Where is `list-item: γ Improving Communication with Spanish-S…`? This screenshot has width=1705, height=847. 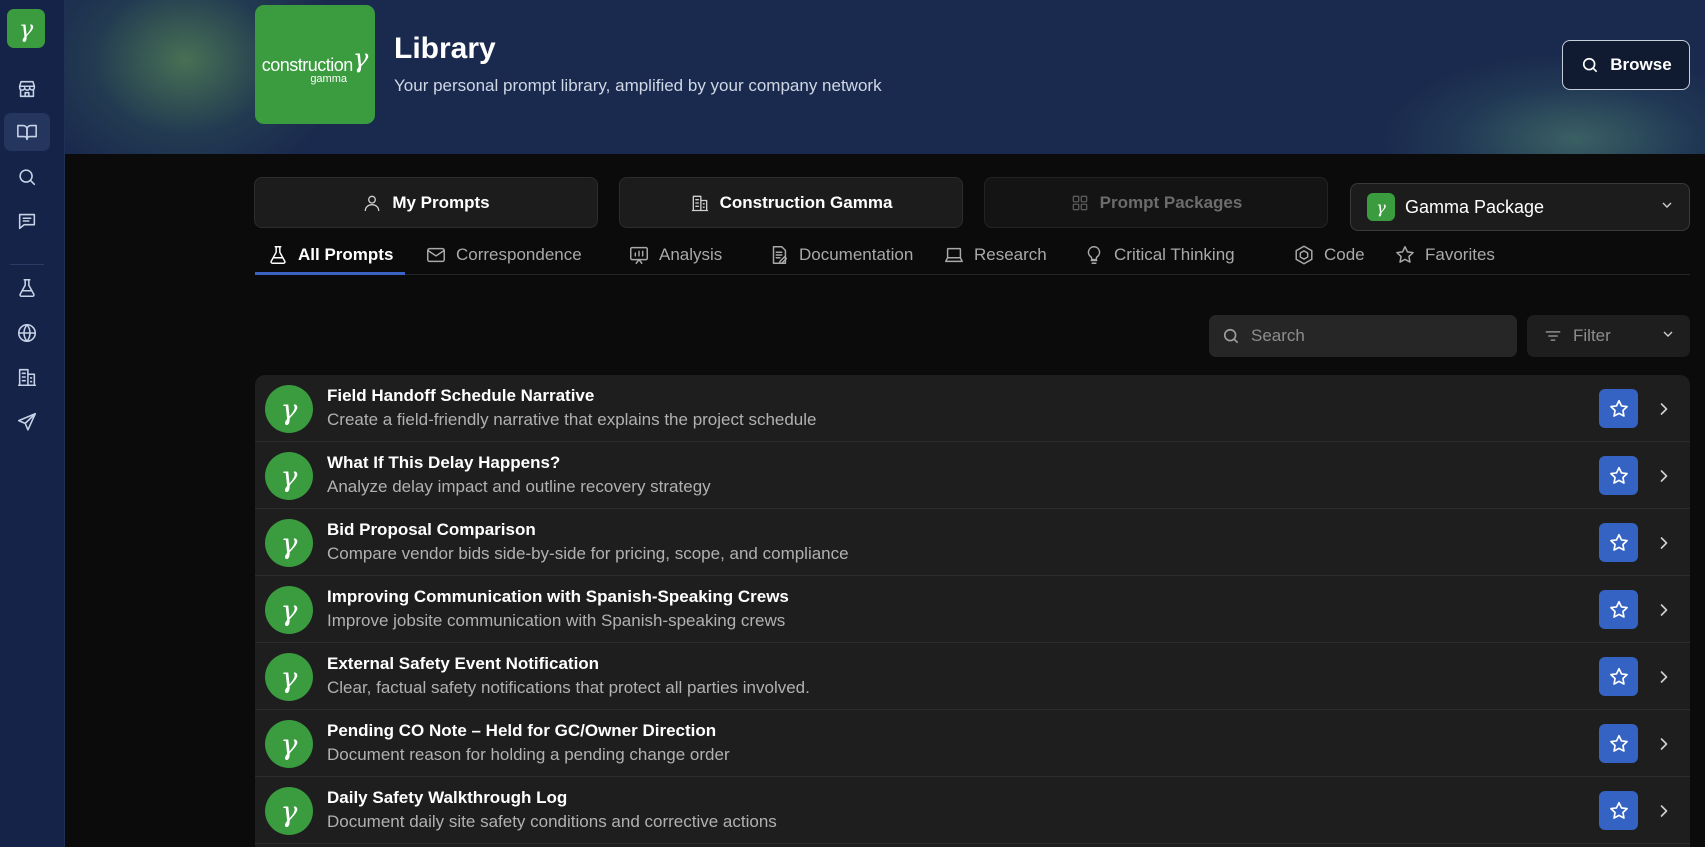 list-item: γ Improving Communication with Spanish-S… is located at coordinates (972, 609).